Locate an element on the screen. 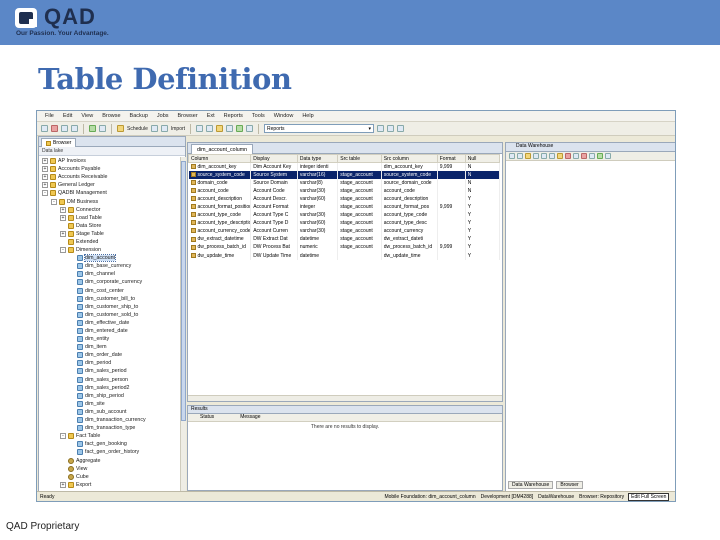 This screenshot has width=720, height=540. tab-browser-dock: Browser is located at coordinates (569, 485).